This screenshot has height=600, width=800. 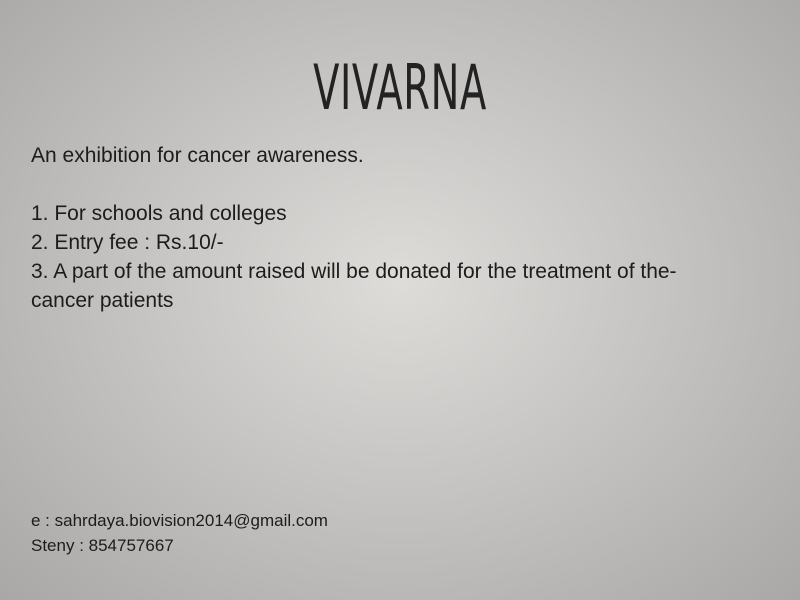 I want to click on list-item-donation-continued: cancer patients, so click(x=102, y=300).